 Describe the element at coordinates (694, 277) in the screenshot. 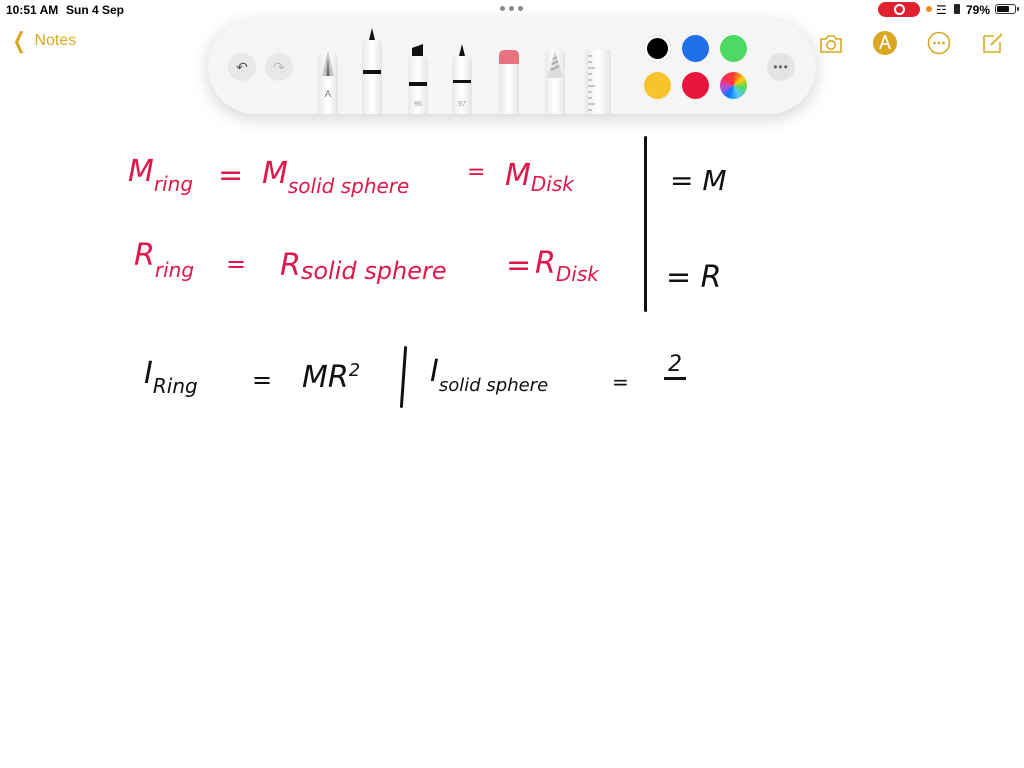

I see `result-r: = R` at that location.